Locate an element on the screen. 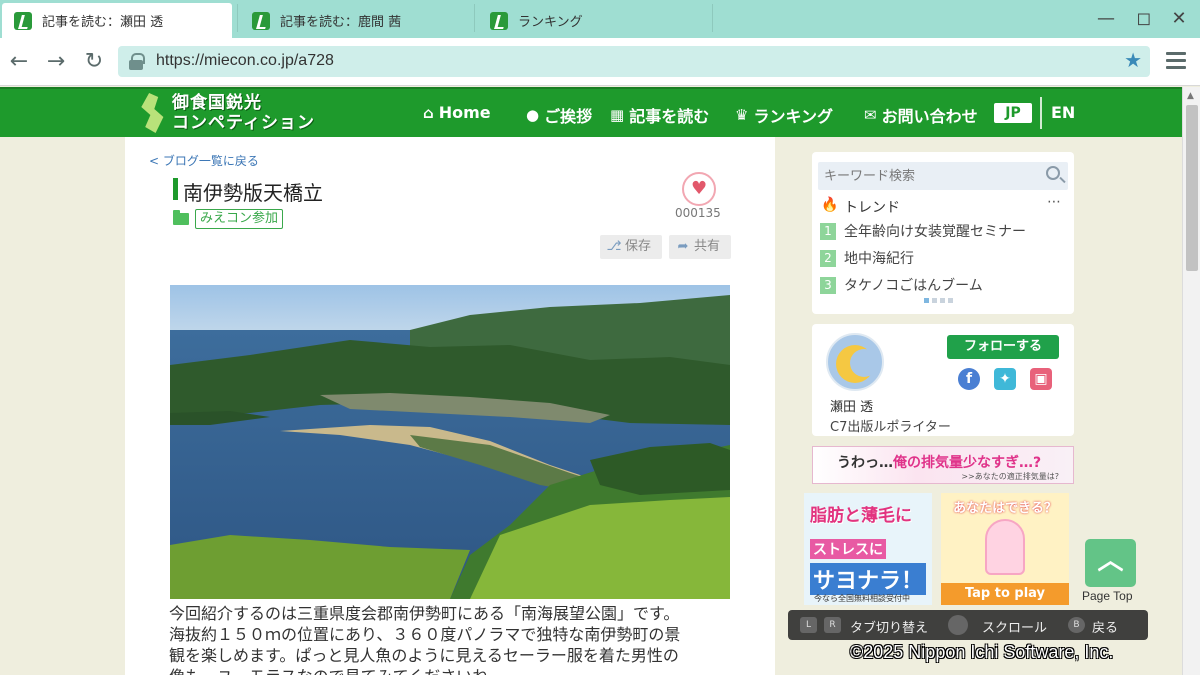 This screenshot has height=675, width=1200. like-count: 000135 is located at coordinates (698, 213).